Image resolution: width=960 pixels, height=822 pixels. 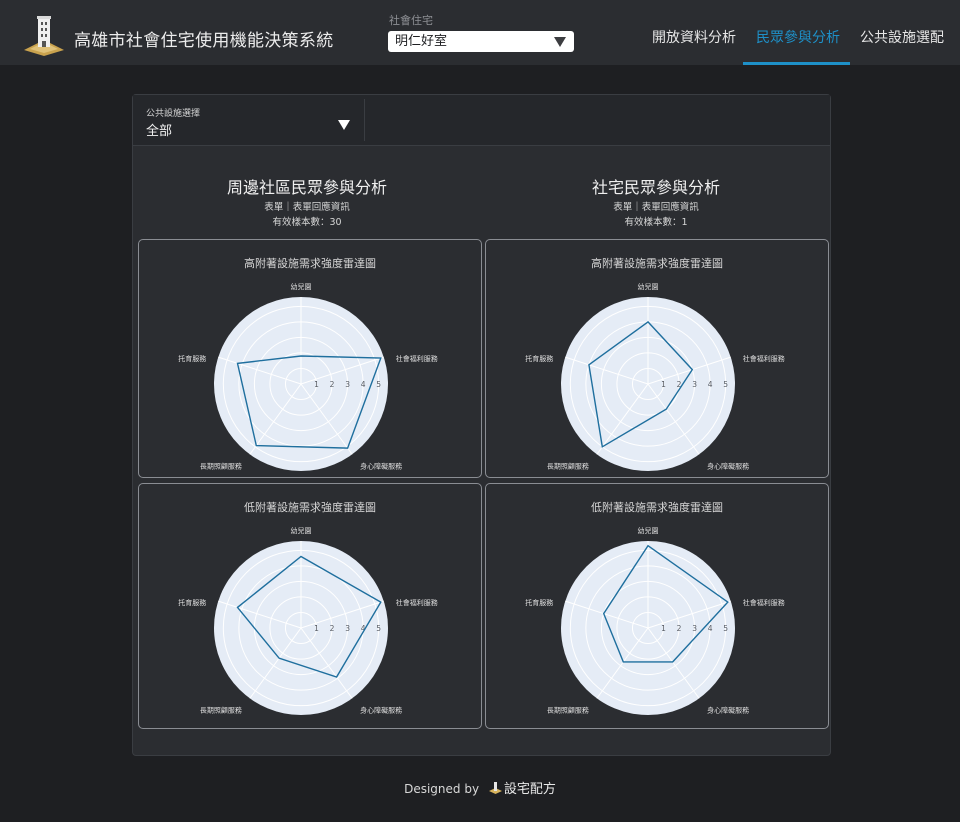 I want to click on housing-section-title: 社宅民眾參與分析, so click(x=655, y=187).